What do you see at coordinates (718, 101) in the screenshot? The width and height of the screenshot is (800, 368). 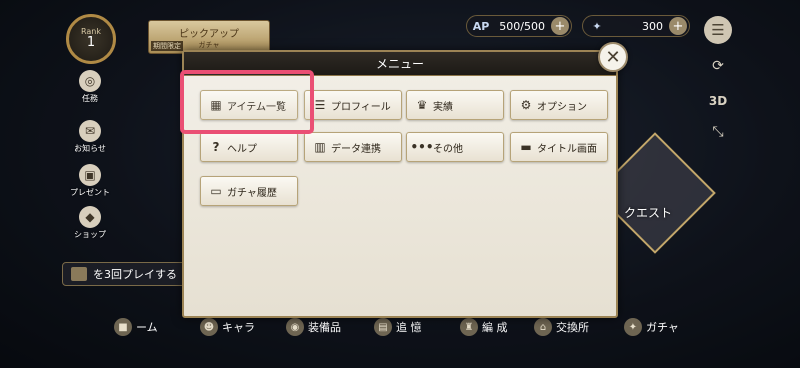 I see `view-3d-button: 3D` at bounding box center [718, 101].